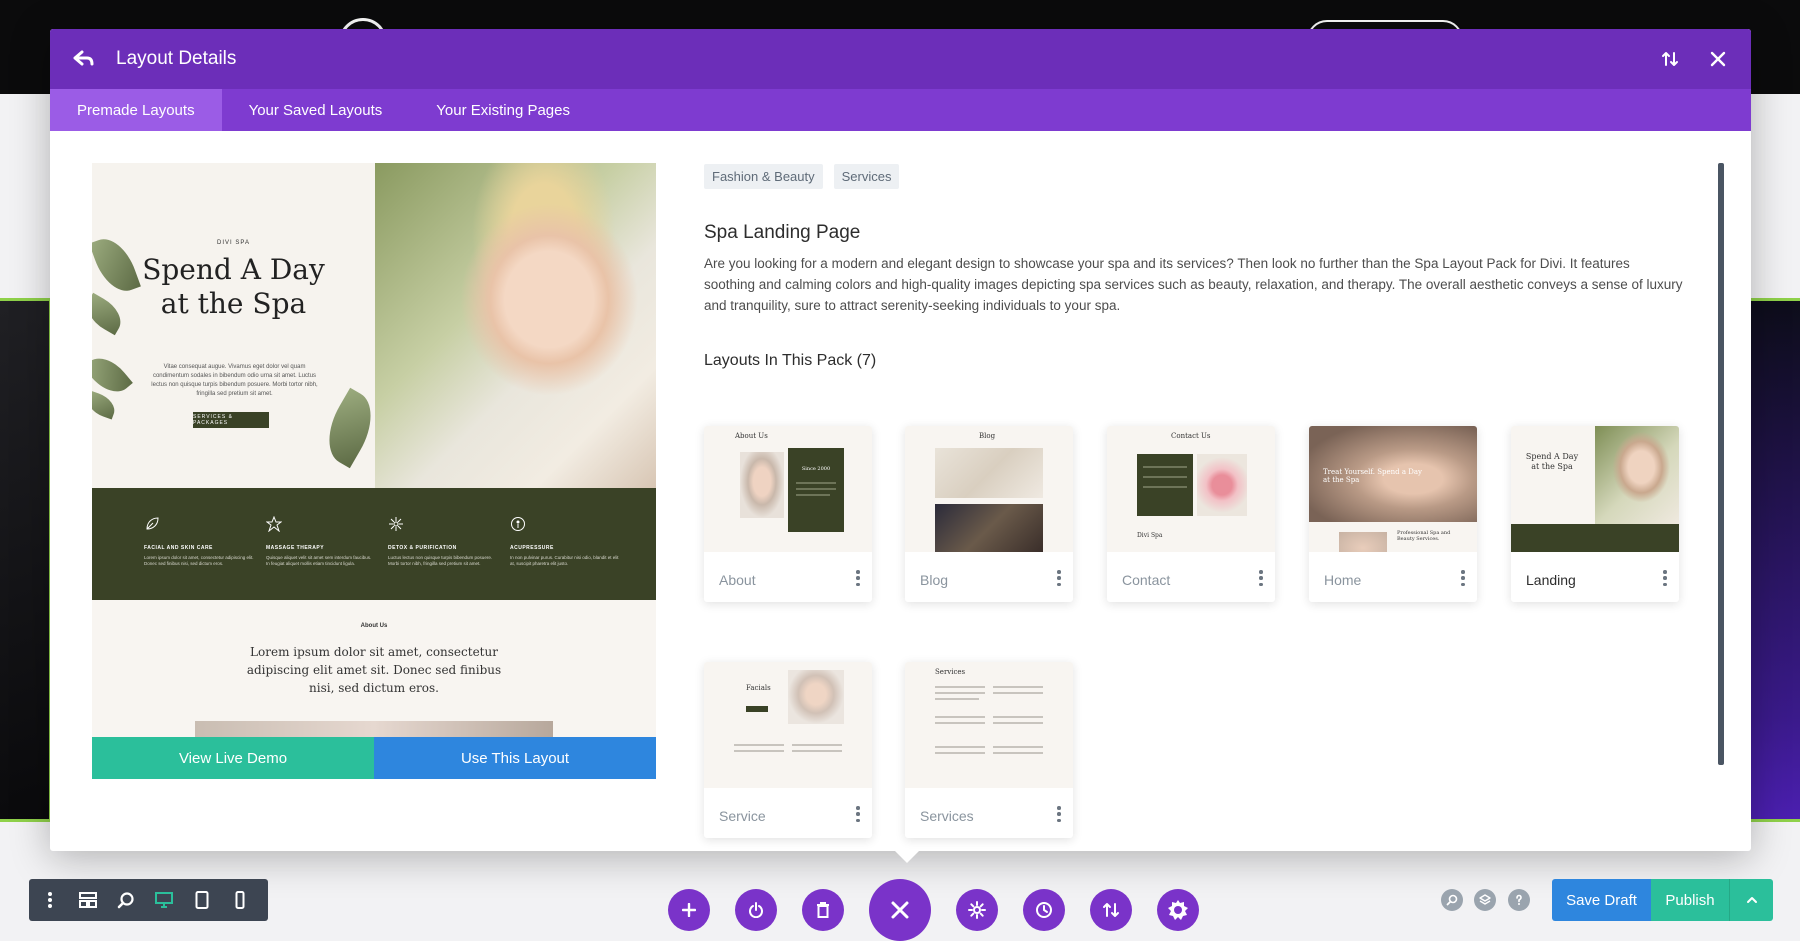  What do you see at coordinates (136, 110) in the screenshot?
I see `tab-premade-layouts: Premade Layouts` at bounding box center [136, 110].